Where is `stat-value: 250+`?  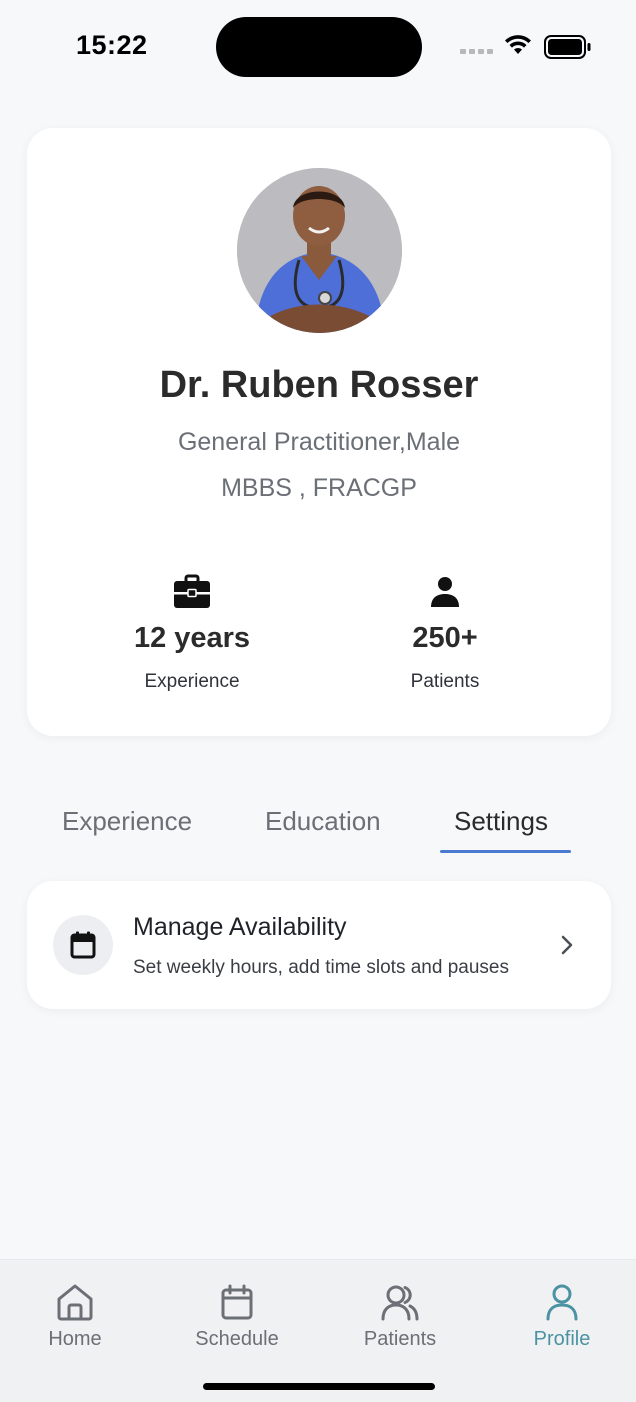 stat-value: 250+ is located at coordinates (445, 638).